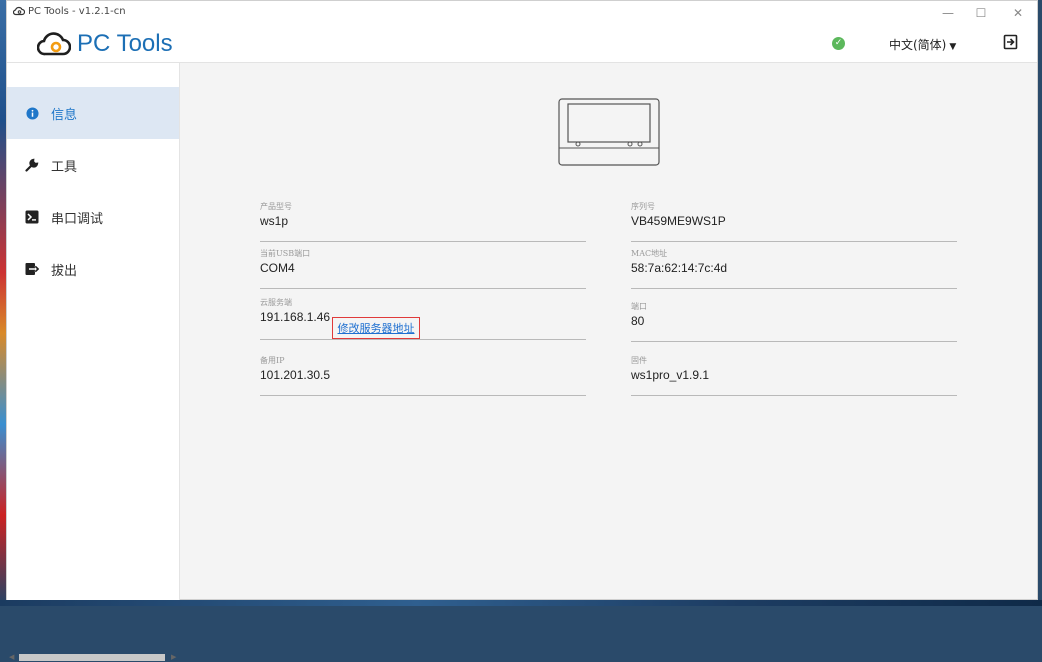 This screenshot has width=1042, height=662. What do you see at coordinates (173, 657) in the screenshot?
I see `scroll-right-arrow-icon: ▶` at bounding box center [173, 657].